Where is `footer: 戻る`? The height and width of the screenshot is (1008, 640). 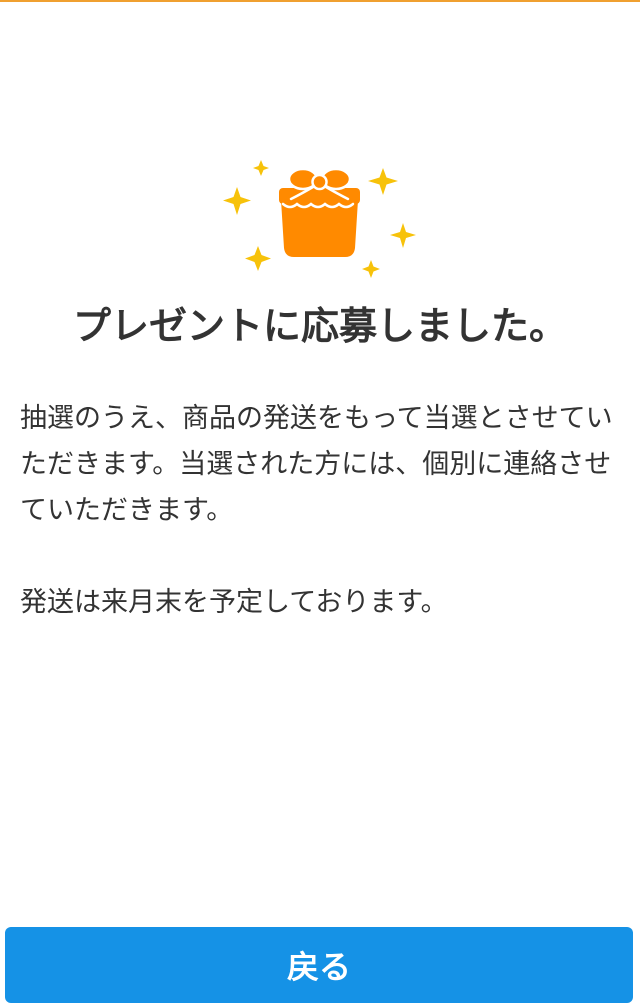
footer: 戻る is located at coordinates (319, 965).